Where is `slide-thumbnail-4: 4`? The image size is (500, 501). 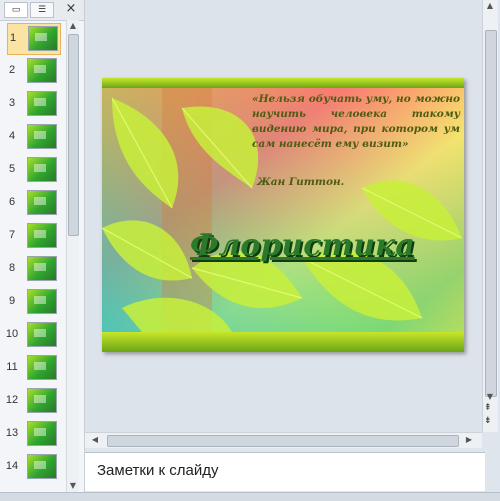
slide-thumbnail-4: 4 is located at coordinates (34, 137).